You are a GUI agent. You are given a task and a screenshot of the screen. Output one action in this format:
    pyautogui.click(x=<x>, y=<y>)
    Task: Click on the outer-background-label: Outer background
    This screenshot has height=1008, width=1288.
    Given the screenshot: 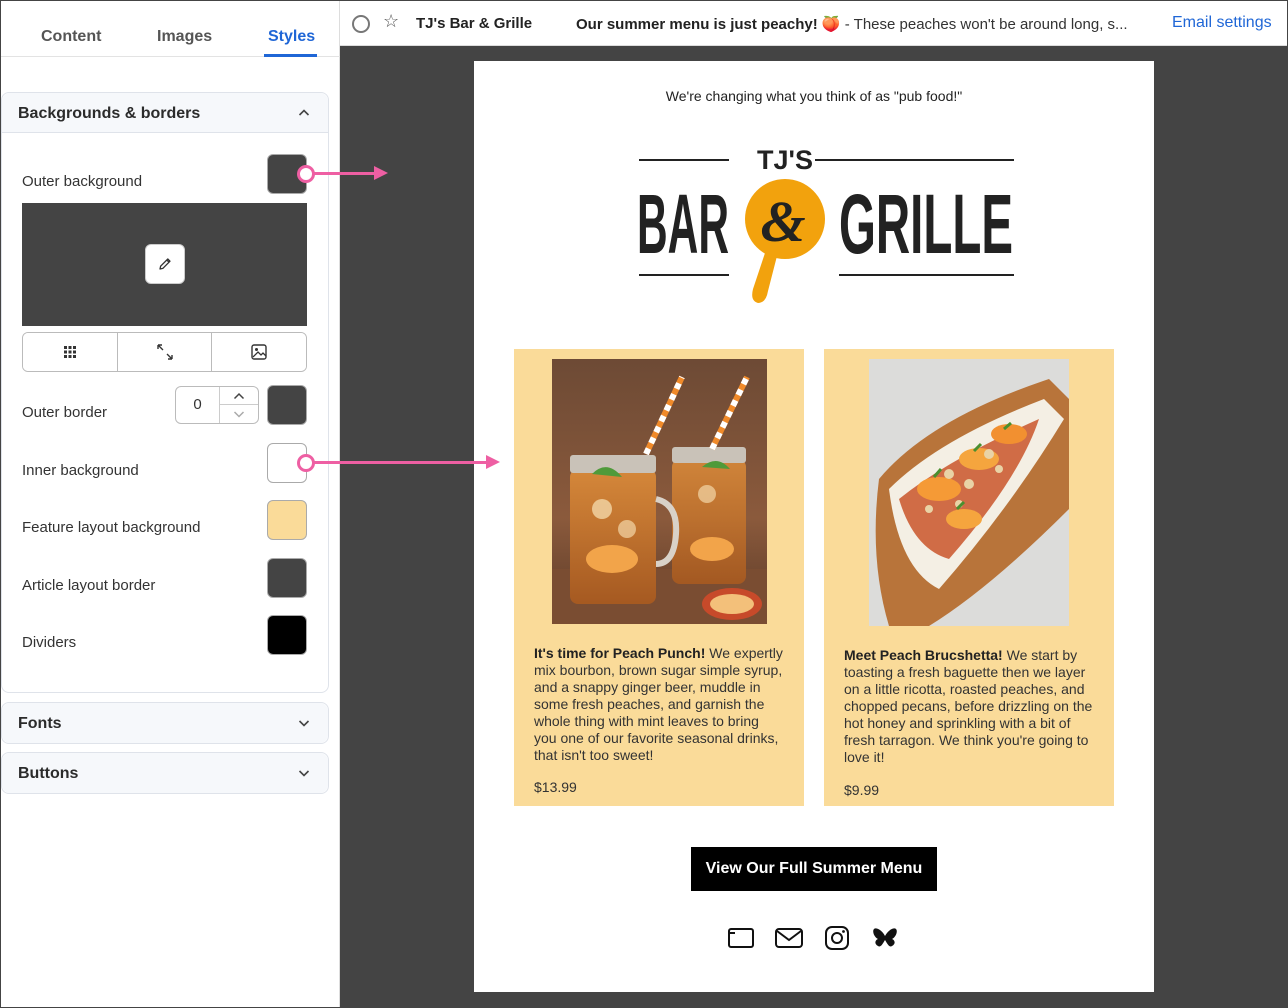 What is the action you would take?
    pyautogui.click(x=82, y=181)
    